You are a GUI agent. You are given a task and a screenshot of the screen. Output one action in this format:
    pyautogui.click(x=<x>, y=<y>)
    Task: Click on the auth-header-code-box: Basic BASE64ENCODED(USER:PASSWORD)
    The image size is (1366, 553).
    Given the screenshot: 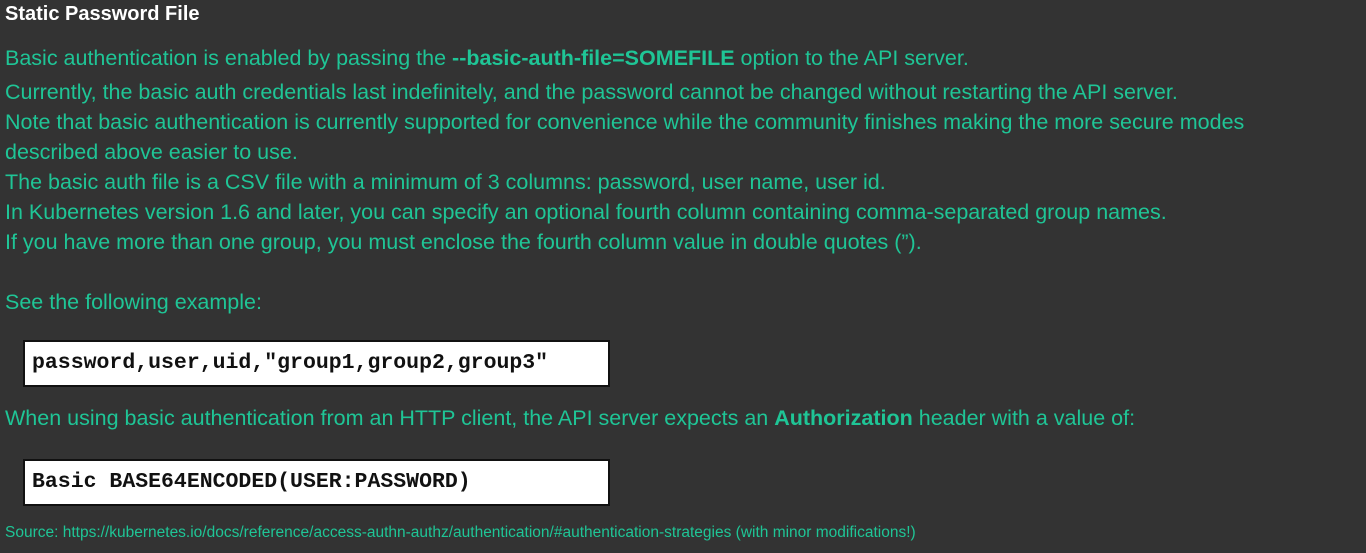 What is the action you would take?
    pyautogui.click(x=316, y=482)
    